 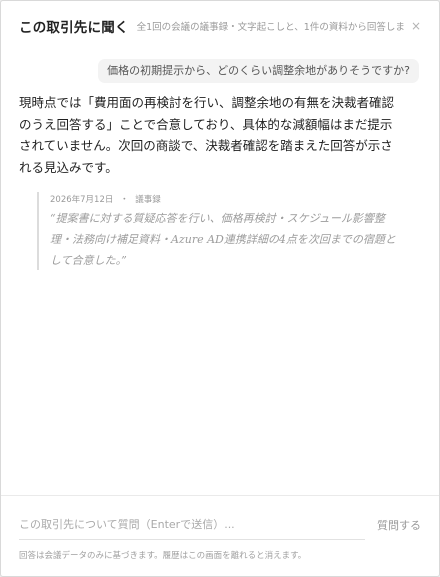 I want to click on composer: 質問する, so click(x=220, y=525).